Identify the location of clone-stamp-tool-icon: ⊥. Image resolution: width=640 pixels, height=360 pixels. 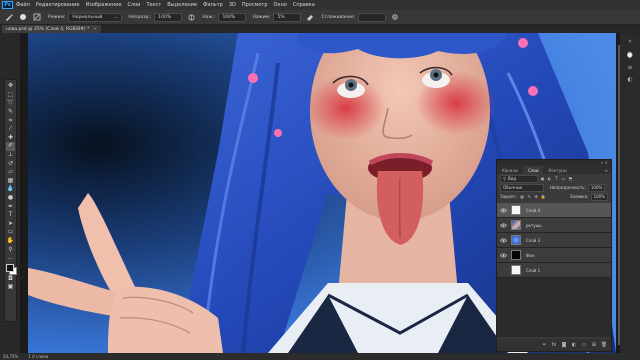
(10, 155).